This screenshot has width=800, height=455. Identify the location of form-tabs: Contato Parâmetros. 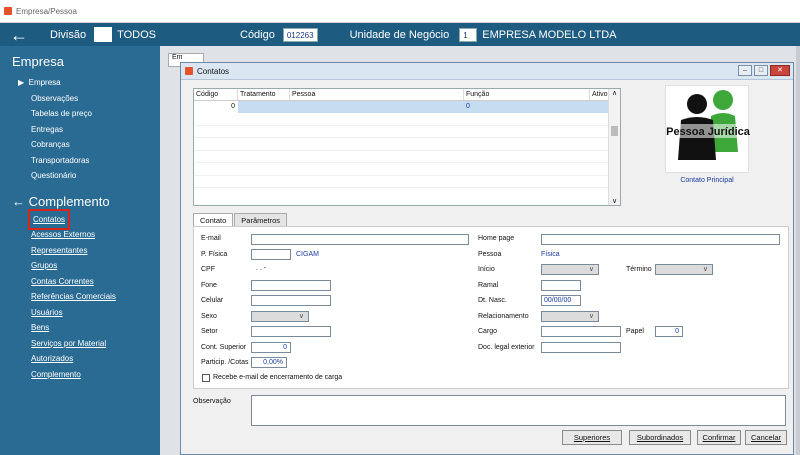
(240, 220).